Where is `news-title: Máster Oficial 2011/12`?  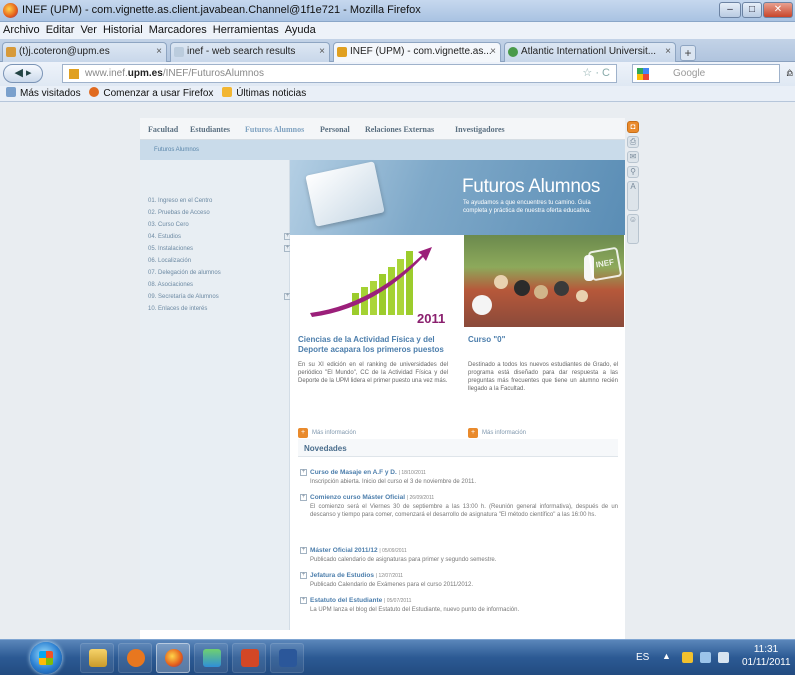 news-title: Máster Oficial 2011/12 is located at coordinates (344, 550).